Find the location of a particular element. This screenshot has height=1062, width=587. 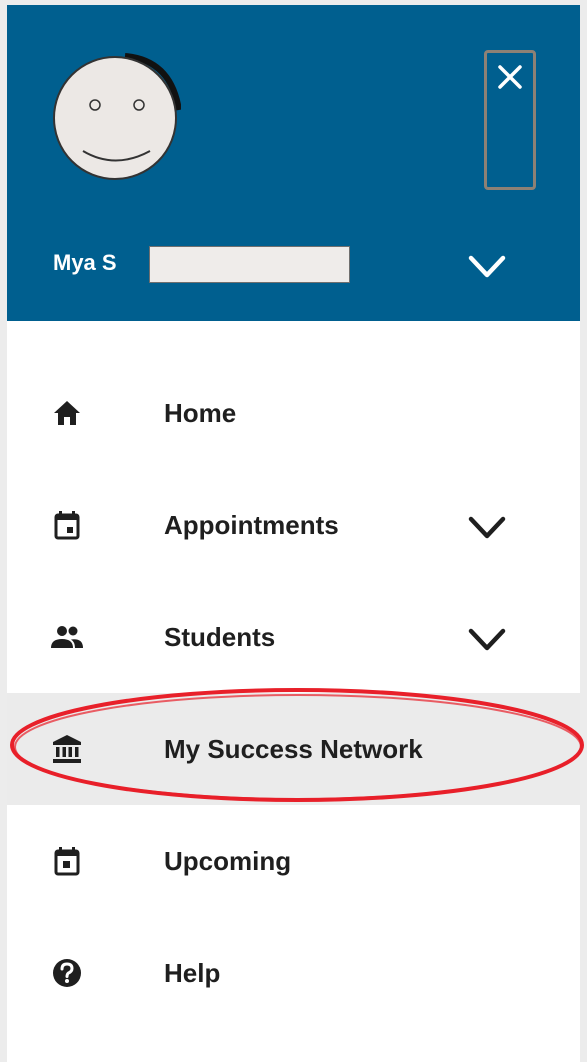

redaction-box is located at coordinates (249, 264).